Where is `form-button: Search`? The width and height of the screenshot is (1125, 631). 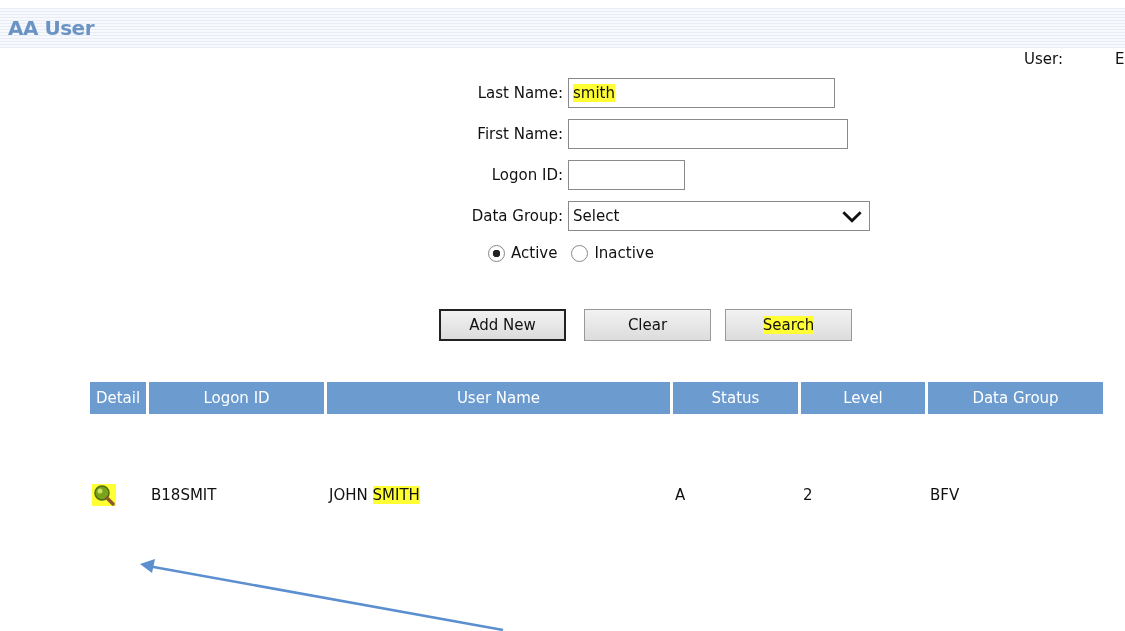
form-button: Search is located at coordinates (788, 325).